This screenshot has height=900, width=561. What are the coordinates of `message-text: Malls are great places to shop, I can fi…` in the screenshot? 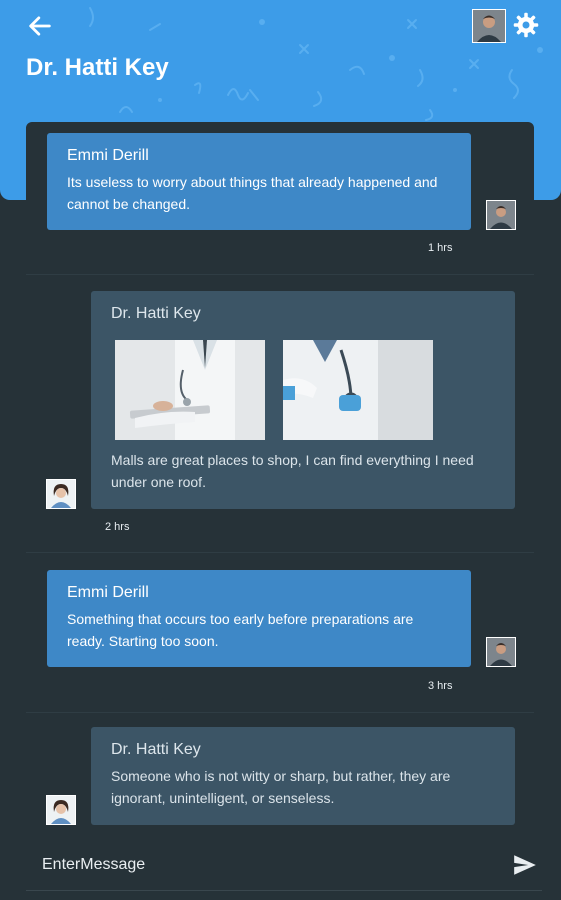 It's located at (292, 471).